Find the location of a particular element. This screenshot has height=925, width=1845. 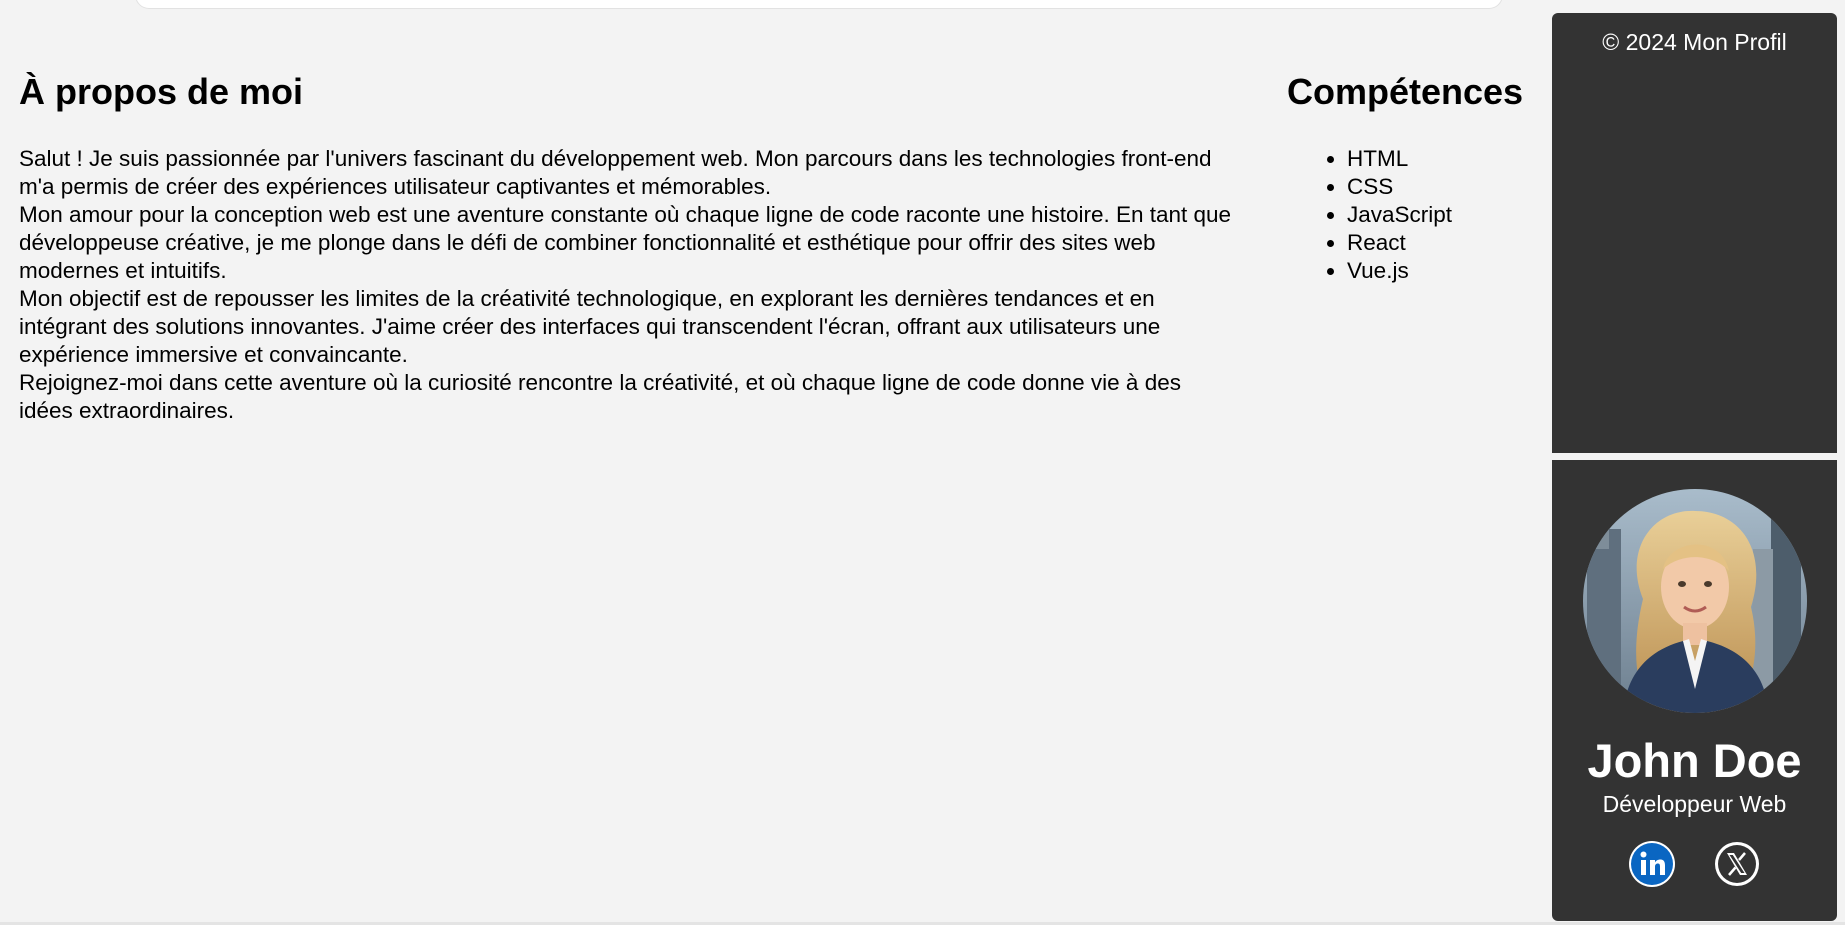

footer-panel: © 2024 Mon Profil is located at coordinates (1694, 233).